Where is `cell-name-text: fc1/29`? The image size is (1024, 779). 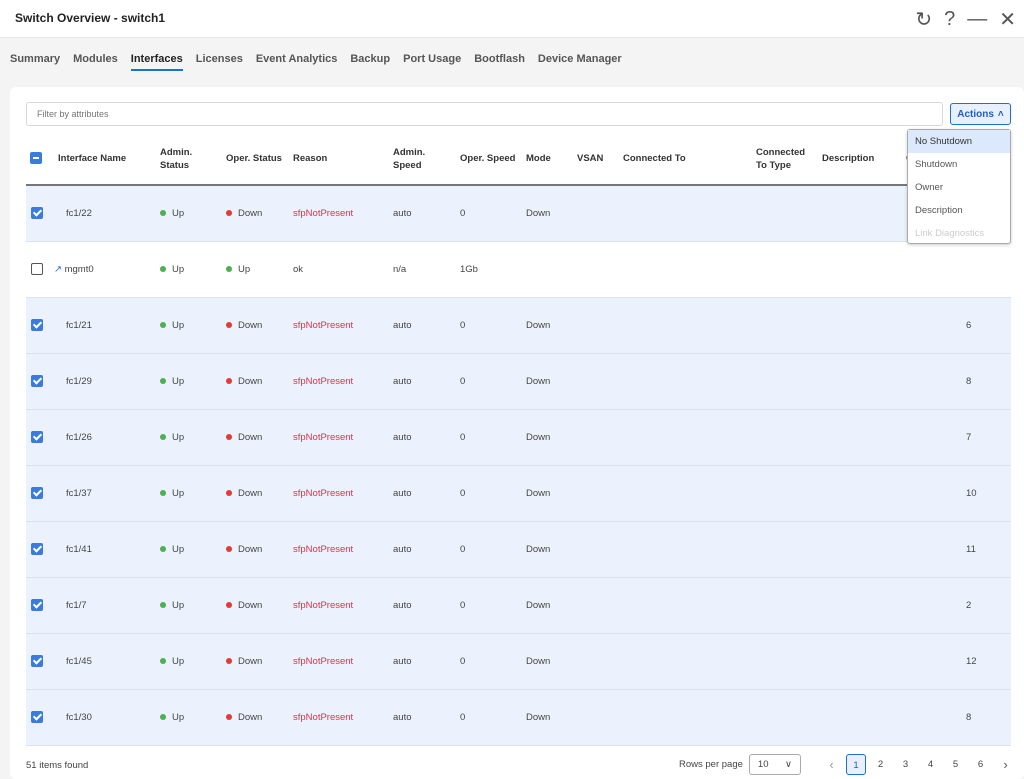
cell-name-text: fc1/29 is located at coordinates (79, 381).